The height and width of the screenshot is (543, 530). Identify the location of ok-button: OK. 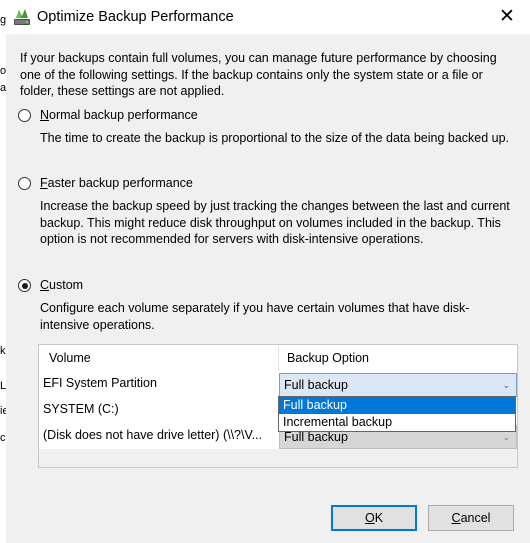
(374, 518).